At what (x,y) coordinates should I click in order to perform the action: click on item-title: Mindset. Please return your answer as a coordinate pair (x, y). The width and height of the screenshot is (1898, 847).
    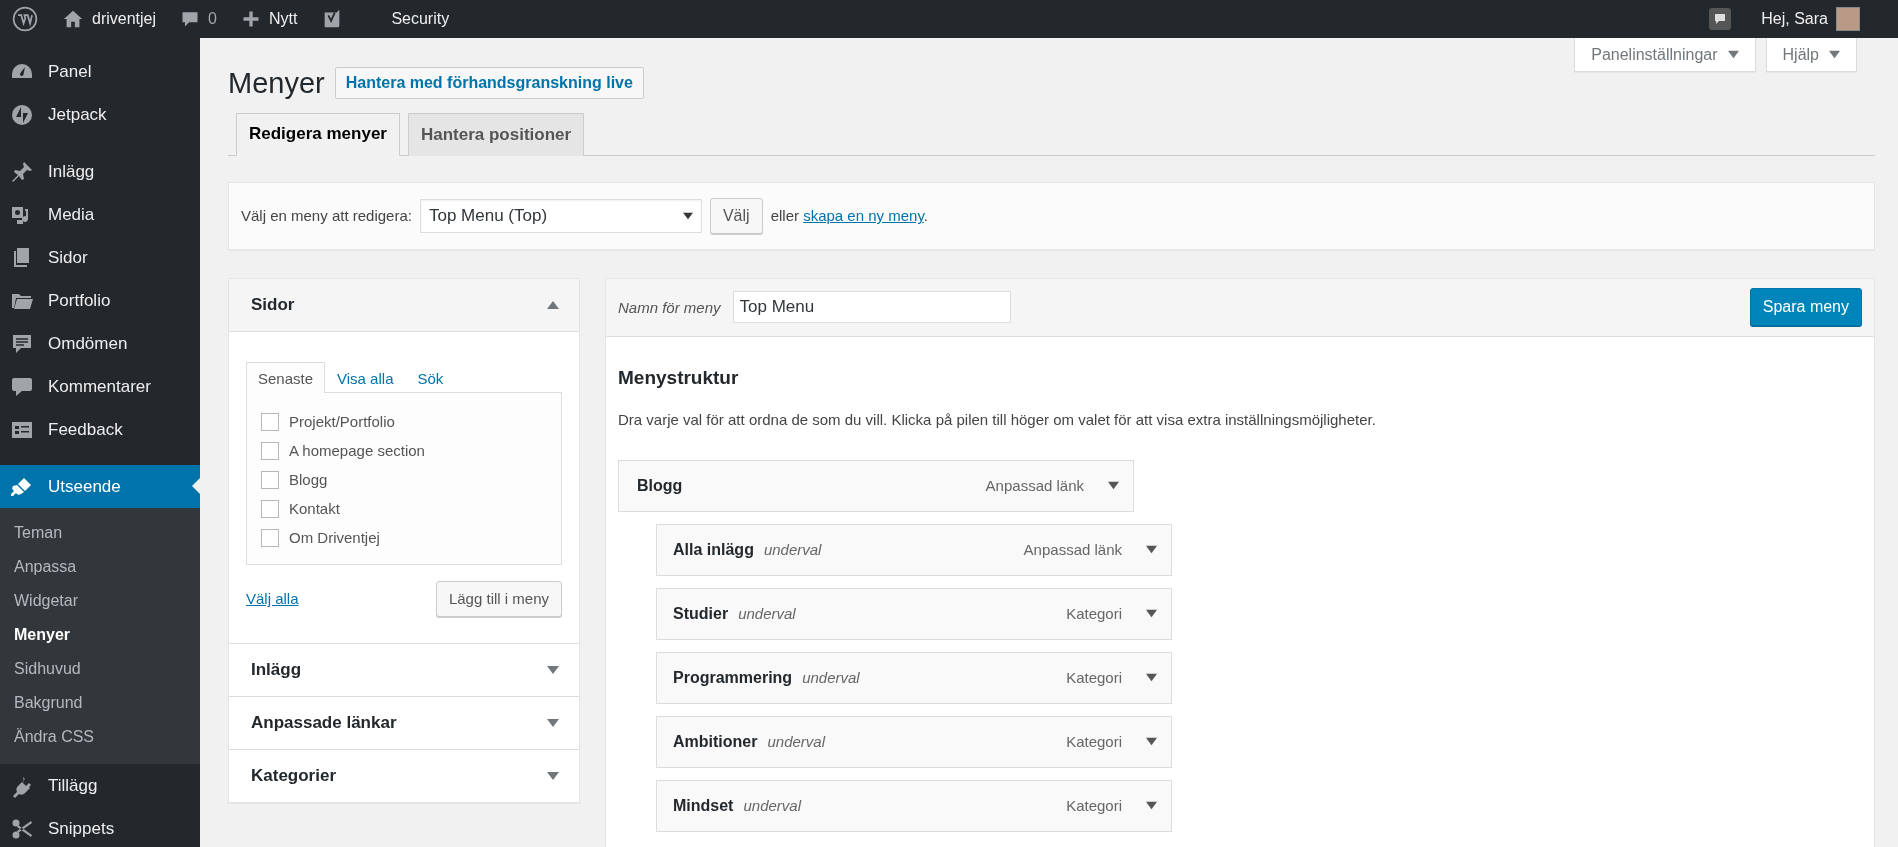
    Looking at the image, I should click on (703, 805).